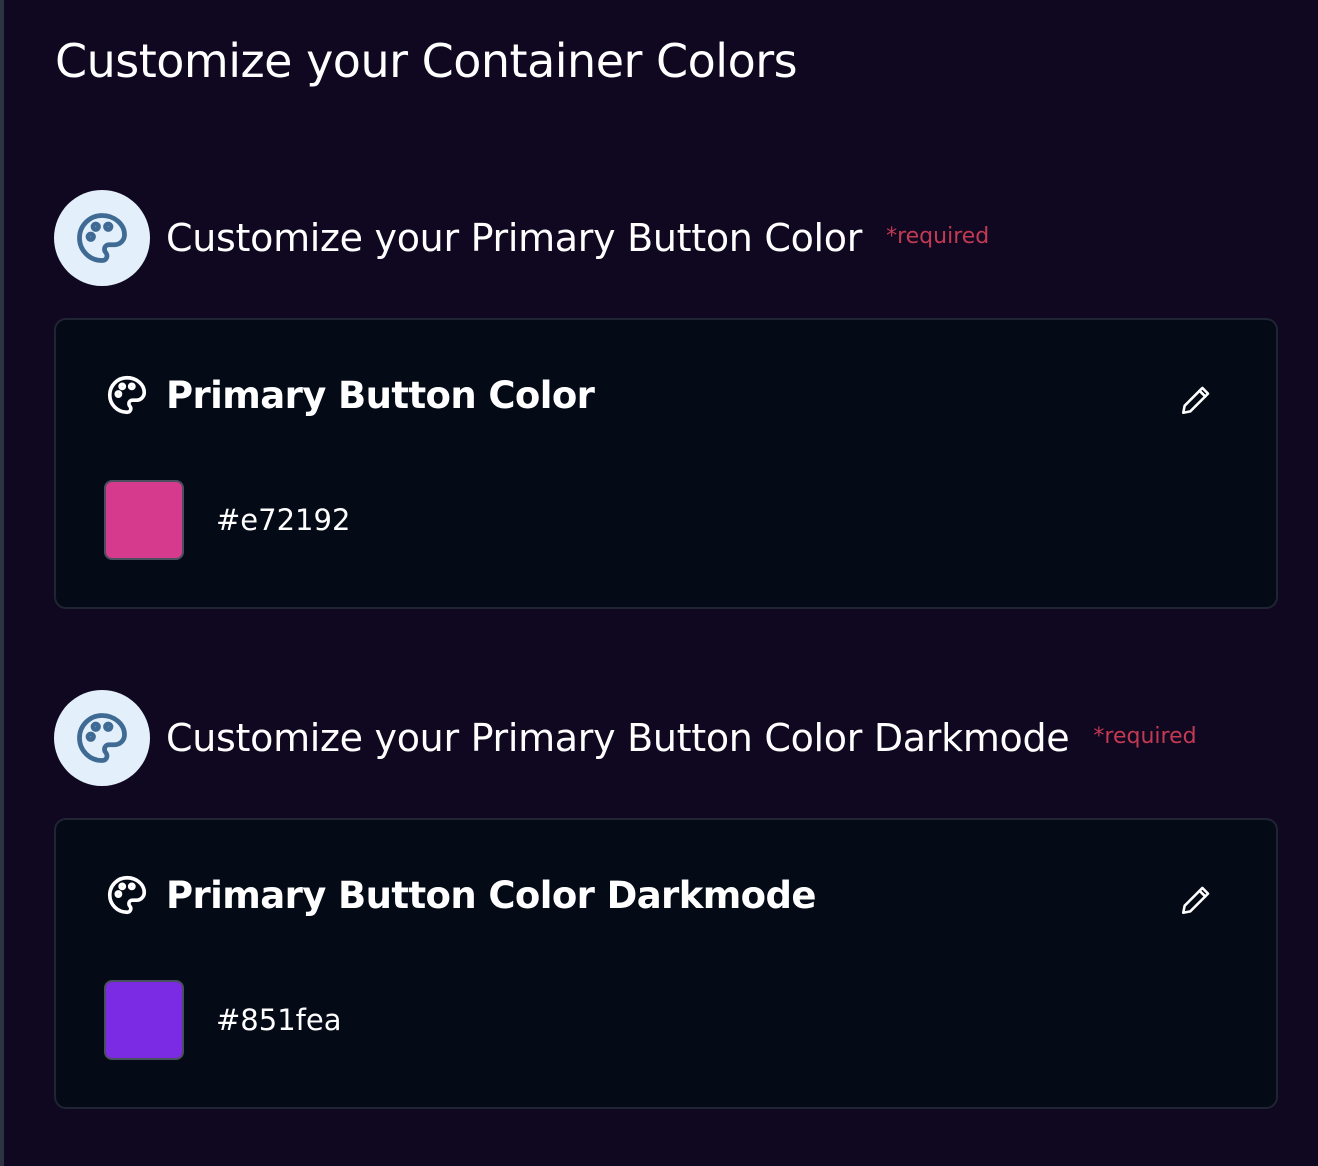 The image size is (1318, 1166). Describe the element at coordinates (491, 895) in the screenshot. I see `card-title: Primary Button Color Darkmode` at that location.